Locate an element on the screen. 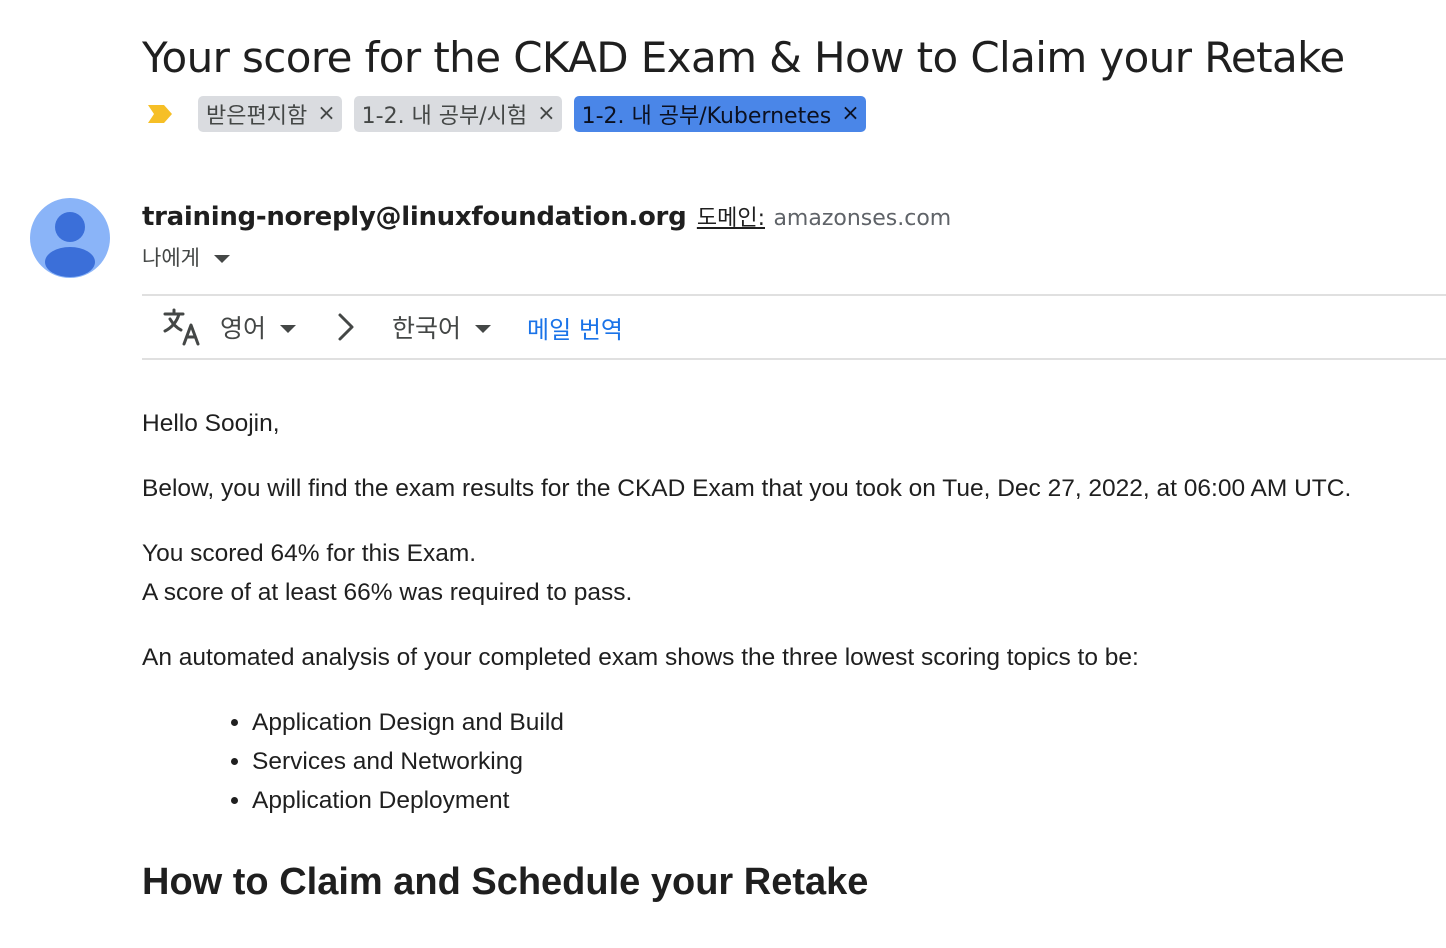 The image size is (1446, 948). label-chip-study-kubernetes: 1-2. 내 공부/Kubernetes × is located at coordinates (719, 114).